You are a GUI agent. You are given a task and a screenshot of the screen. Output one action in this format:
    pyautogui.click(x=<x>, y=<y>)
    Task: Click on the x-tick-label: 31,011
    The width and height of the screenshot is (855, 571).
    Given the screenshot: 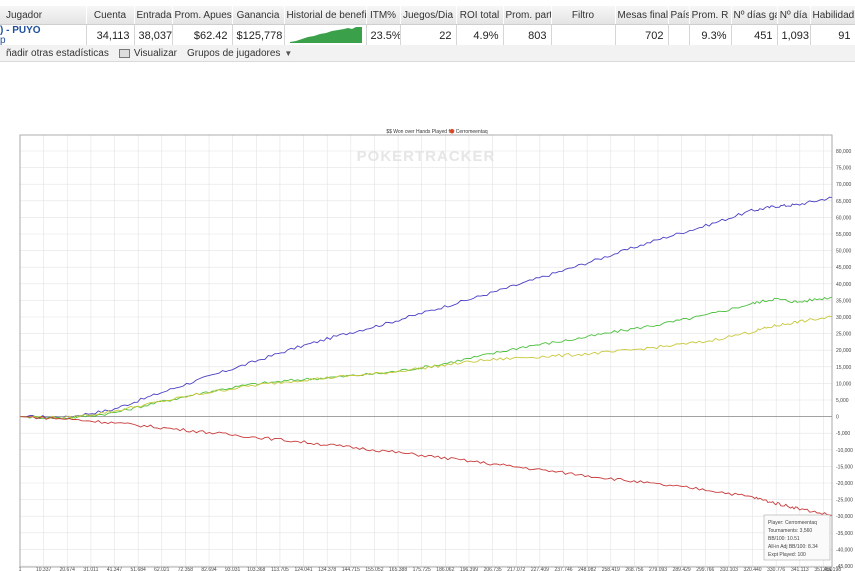 What is the action you would take?
    pyautogui.click(x=90, y=569)
    